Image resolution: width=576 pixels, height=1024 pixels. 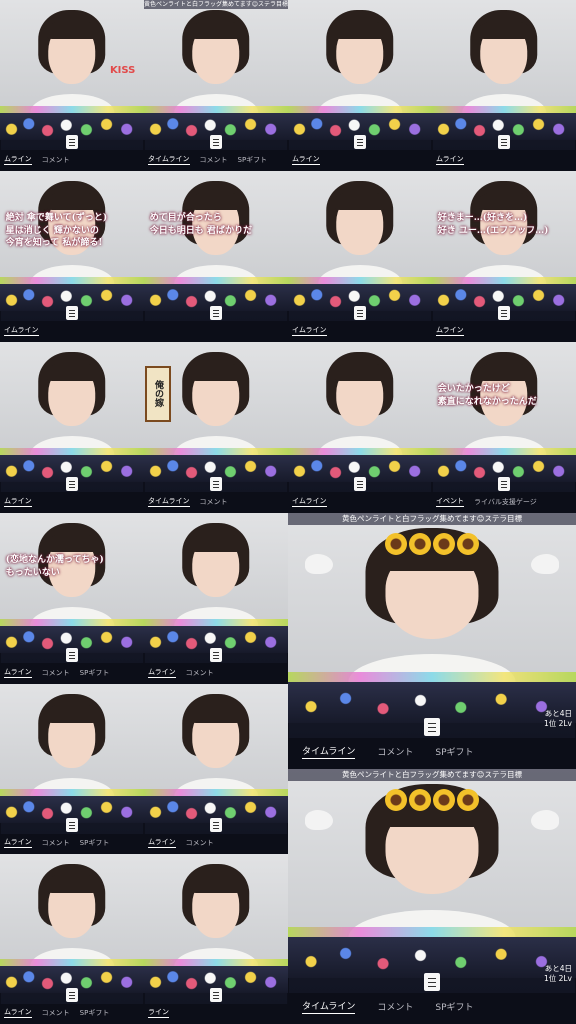 I want to click on tab-item: ライン, so click(x=158, y=1014).